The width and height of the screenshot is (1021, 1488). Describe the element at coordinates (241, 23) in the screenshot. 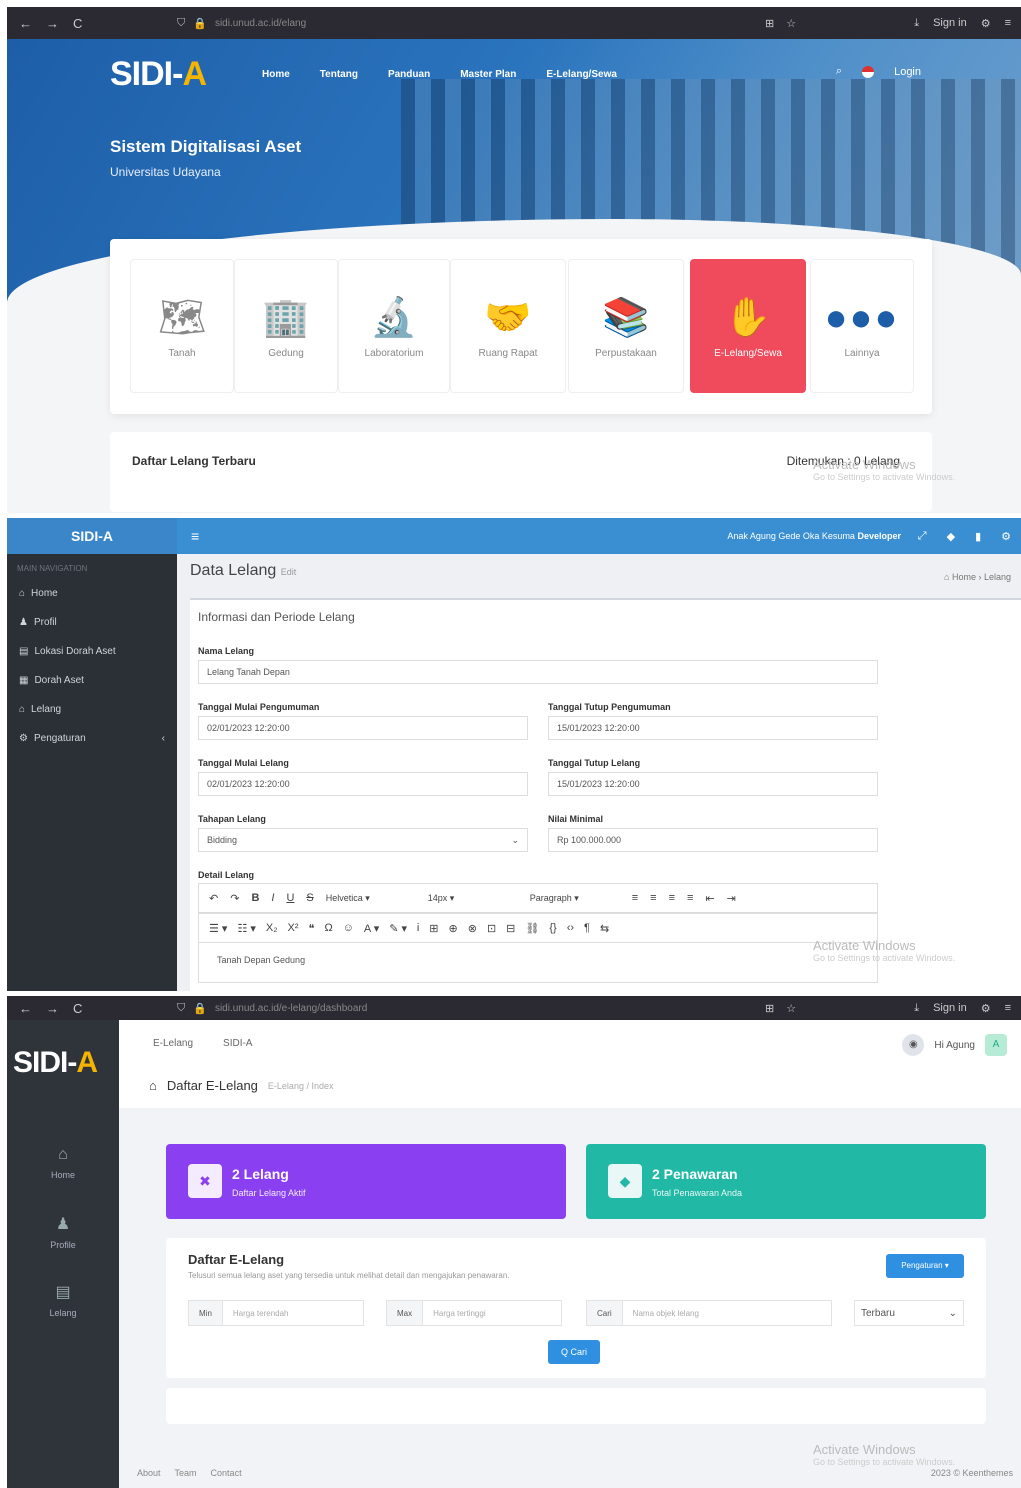

I see `address-bar: ⛉ 🔒 sidi.unud.ac.id/elang` at that location.